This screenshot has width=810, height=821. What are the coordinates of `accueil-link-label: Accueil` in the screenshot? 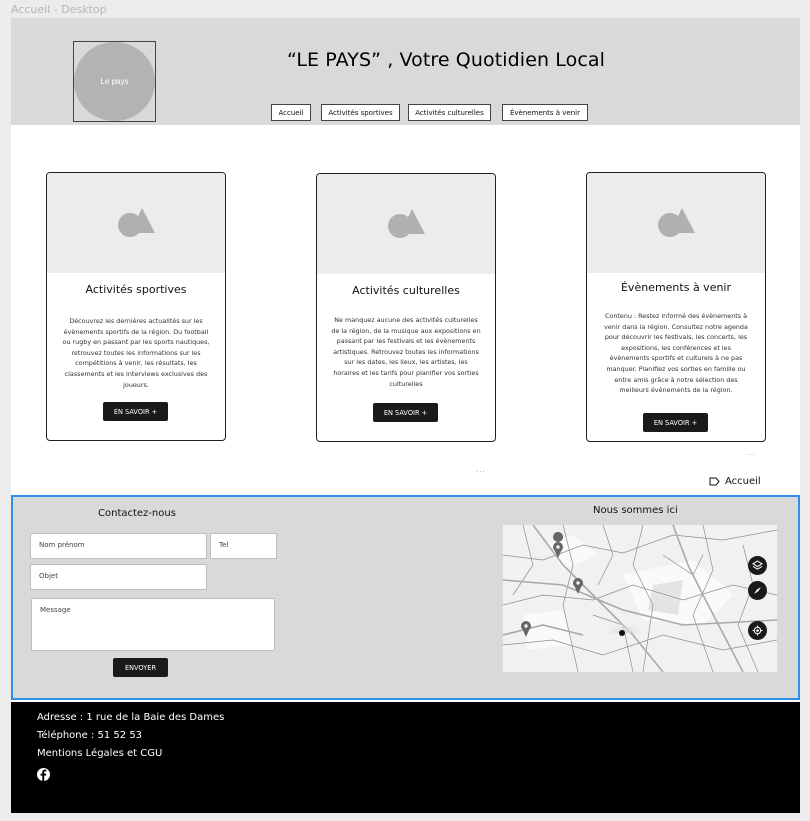 It's located at (743, 481).